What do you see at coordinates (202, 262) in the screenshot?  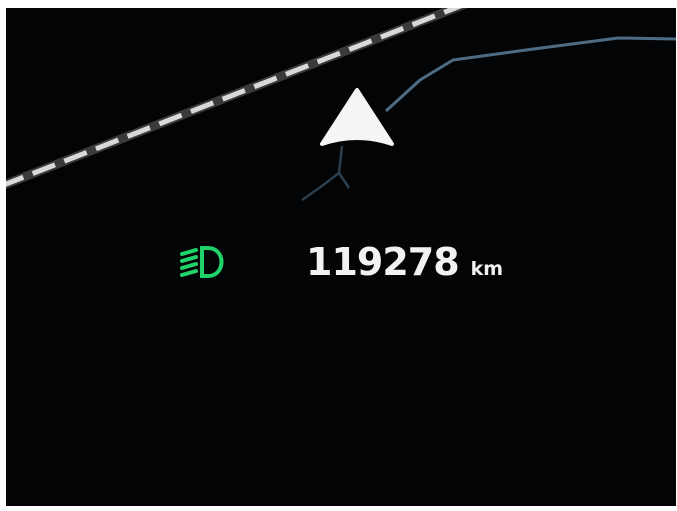 I see `low-beam-headlight-icon` at bounding box center [202, 262].